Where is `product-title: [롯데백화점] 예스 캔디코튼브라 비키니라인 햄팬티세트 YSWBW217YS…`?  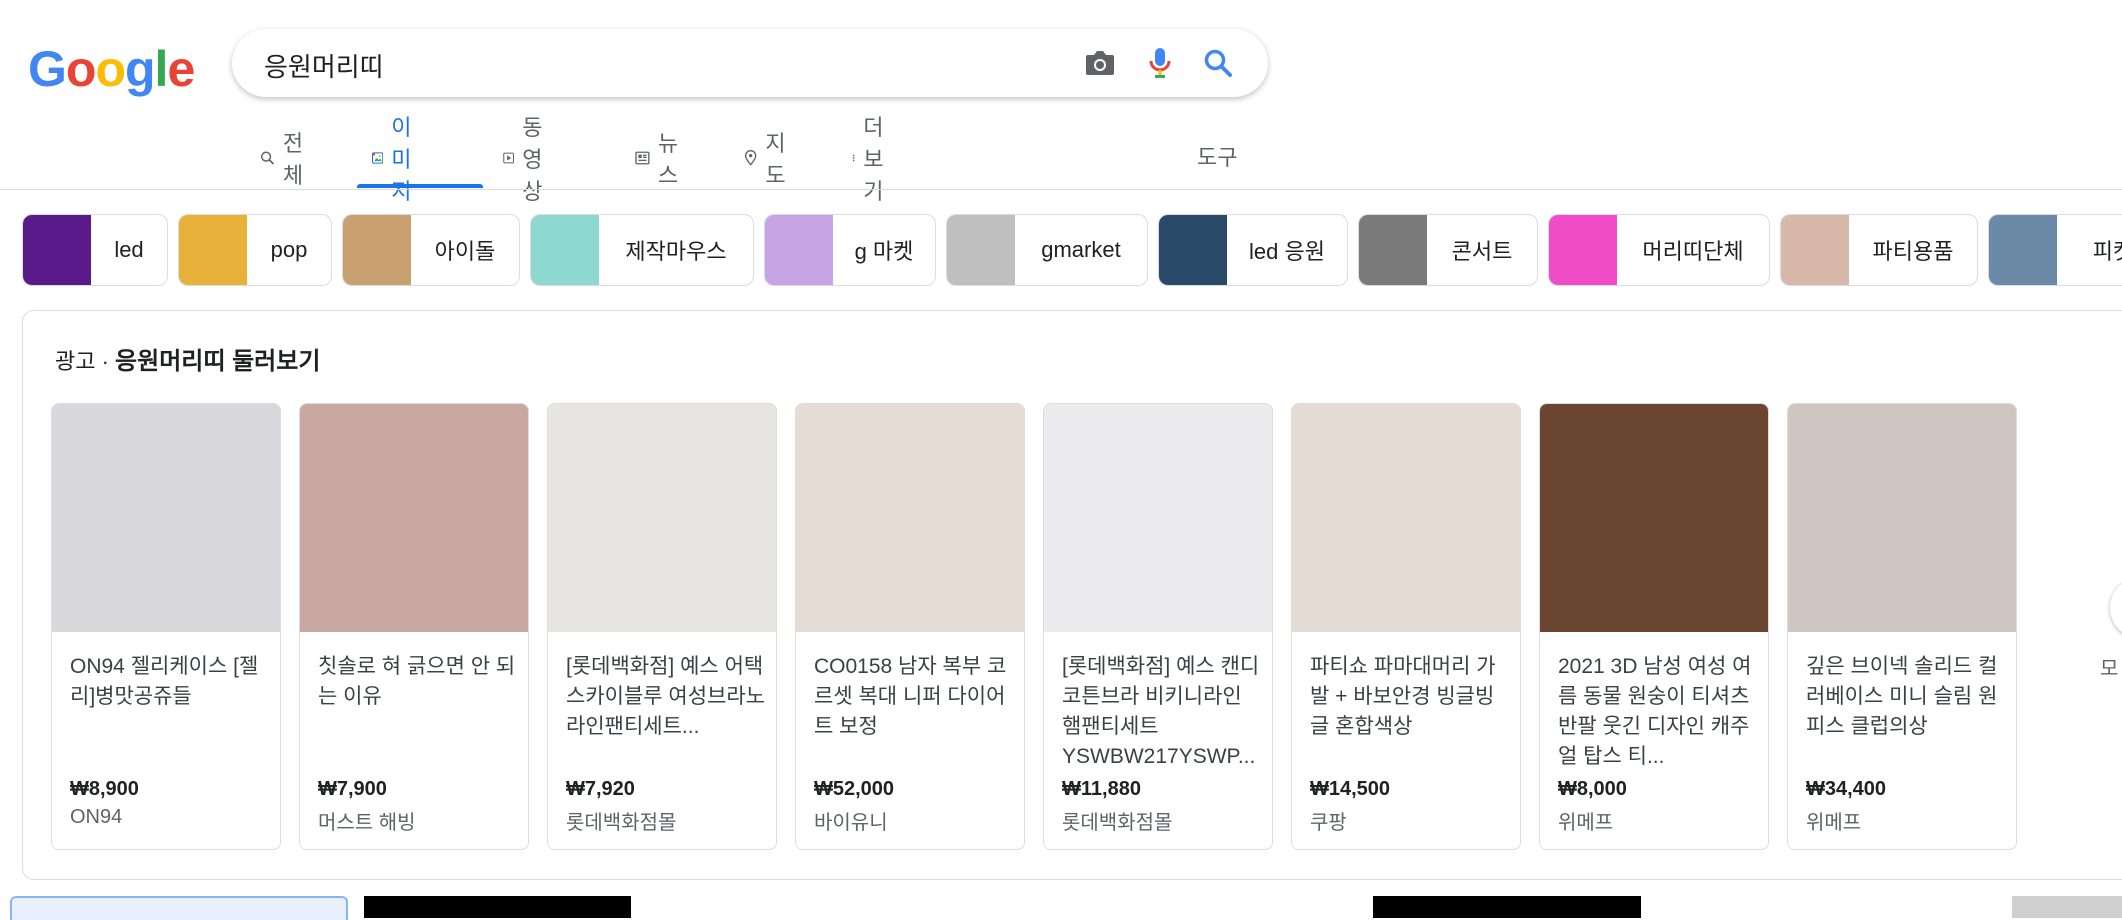 product-title: [롯데백화점] 예스 캔디코튼브라 비키니라인 햄팬티세트 YSWBW217YS… is located at coordinates (1162, 712).